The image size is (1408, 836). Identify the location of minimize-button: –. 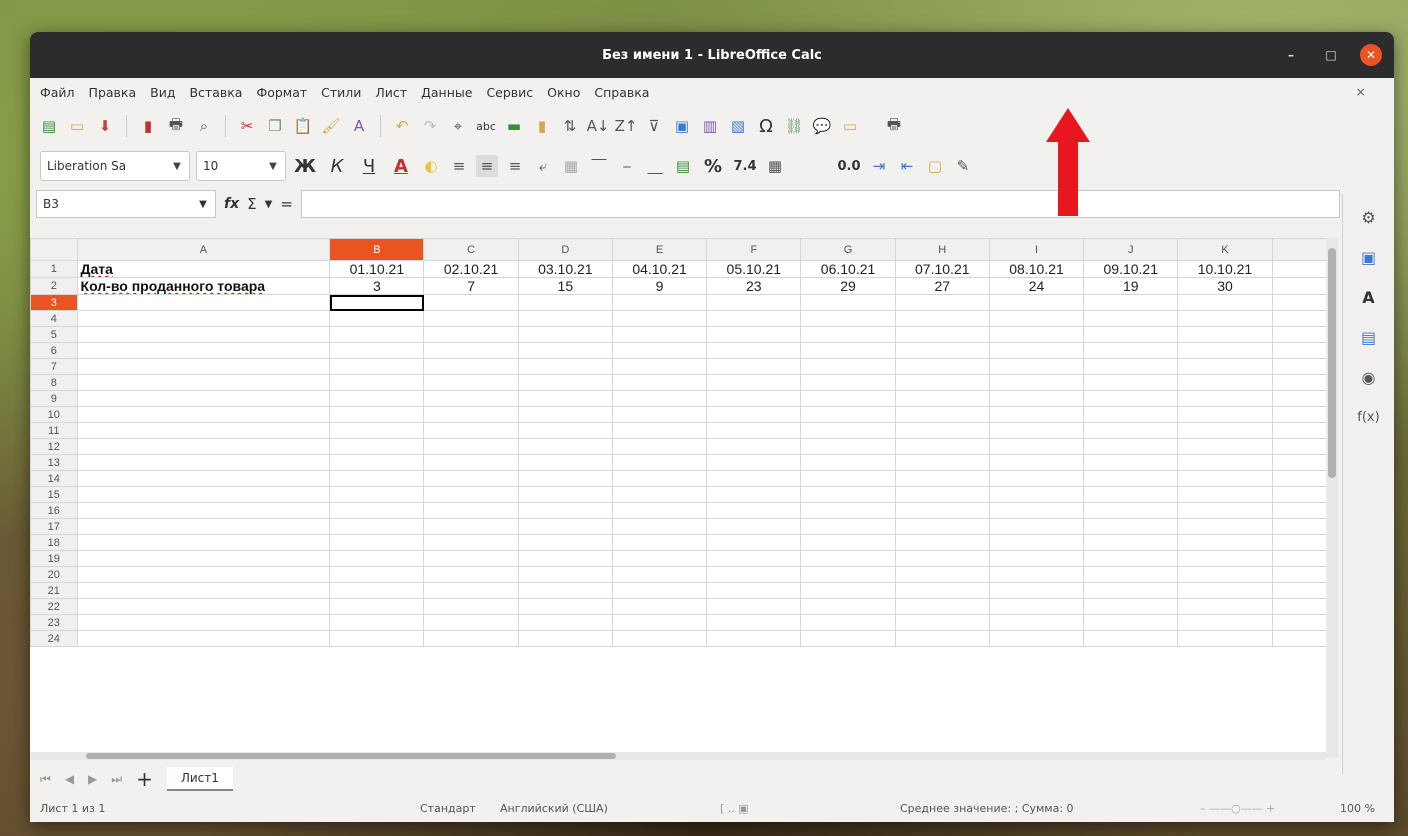
(1291, 55).